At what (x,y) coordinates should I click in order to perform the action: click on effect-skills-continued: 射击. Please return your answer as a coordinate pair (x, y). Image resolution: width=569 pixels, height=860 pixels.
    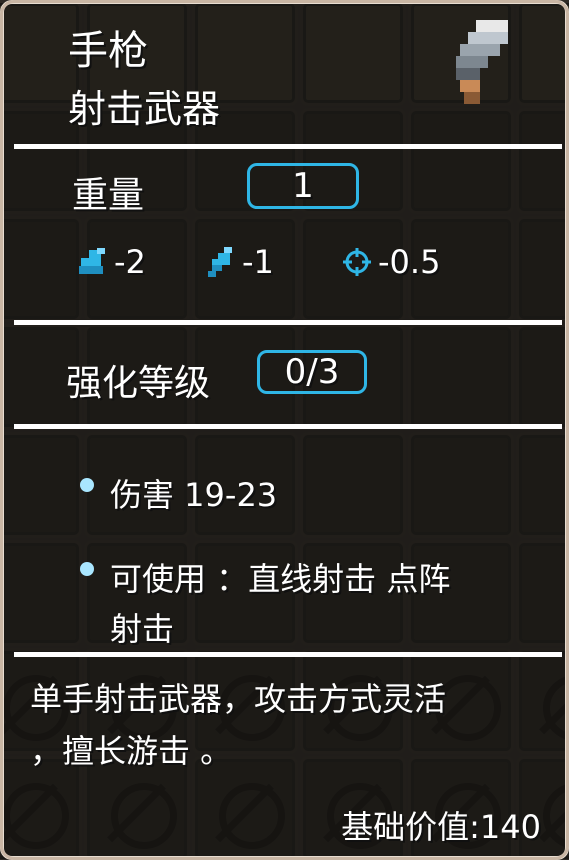
    Looking at the image, I should click on (142, 629).